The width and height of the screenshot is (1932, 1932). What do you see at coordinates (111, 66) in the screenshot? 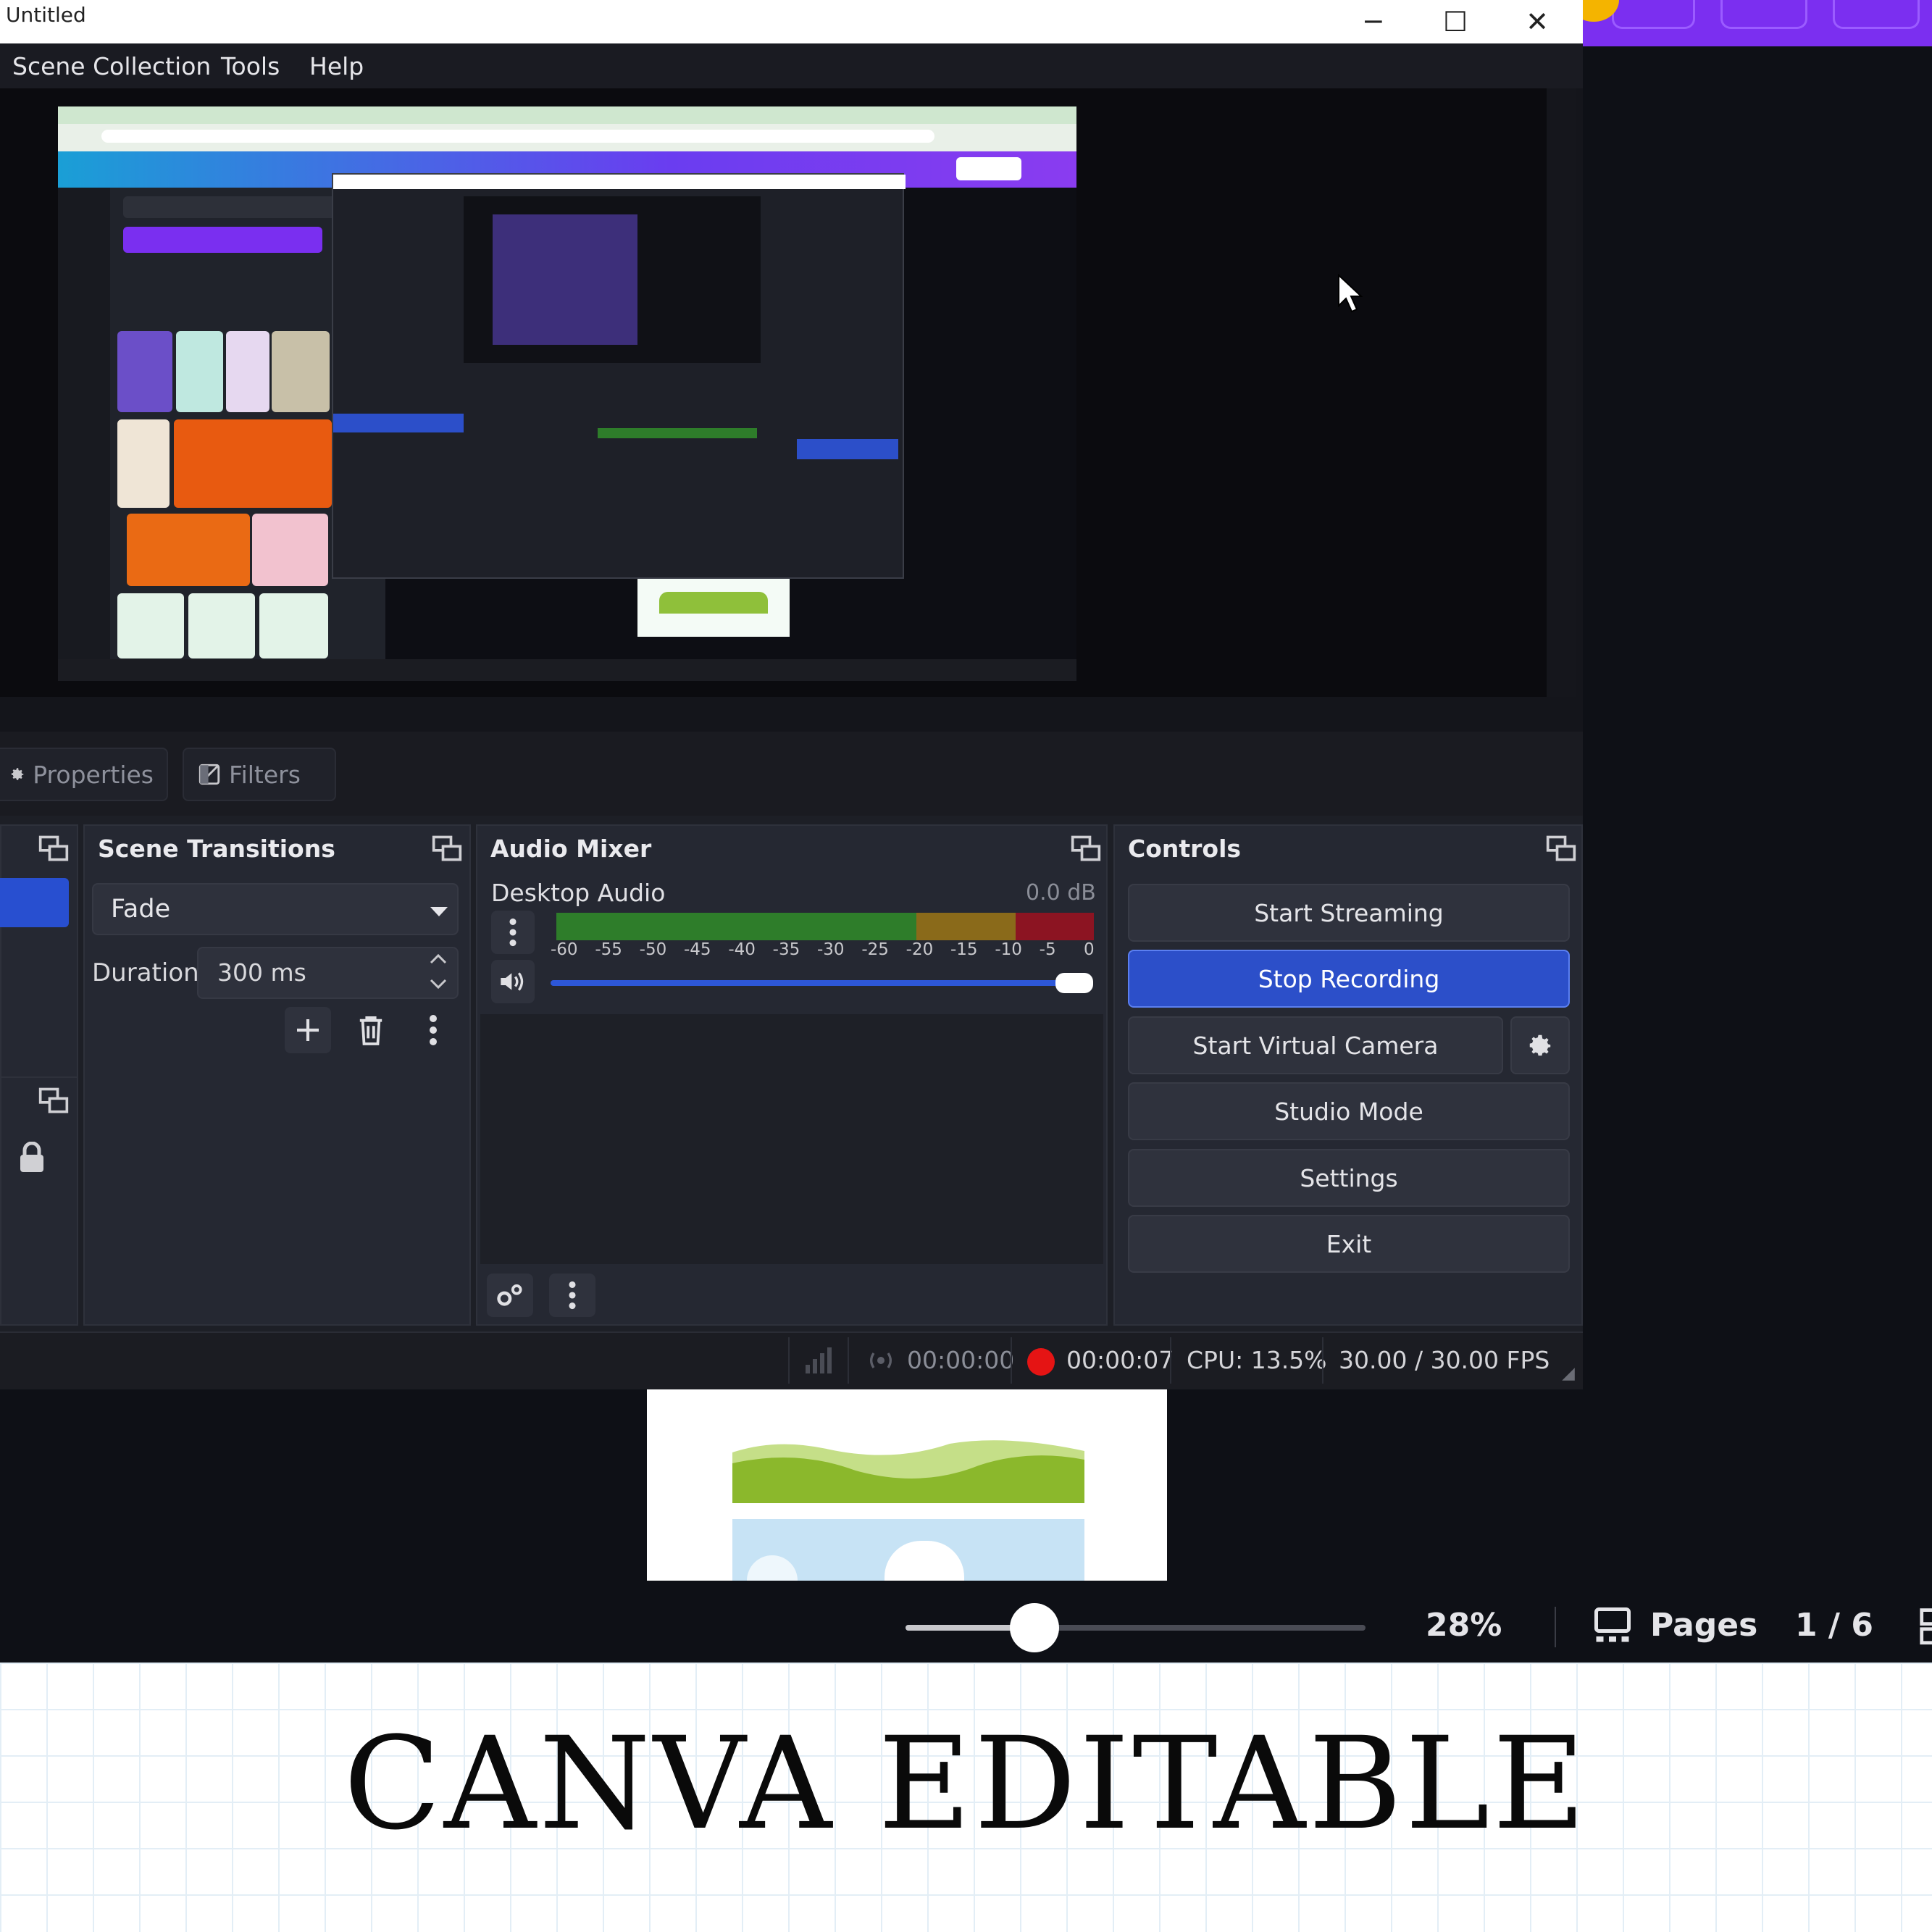
I see `menu-scene-collection: Scene Collection` at bounding box center [111, 66].